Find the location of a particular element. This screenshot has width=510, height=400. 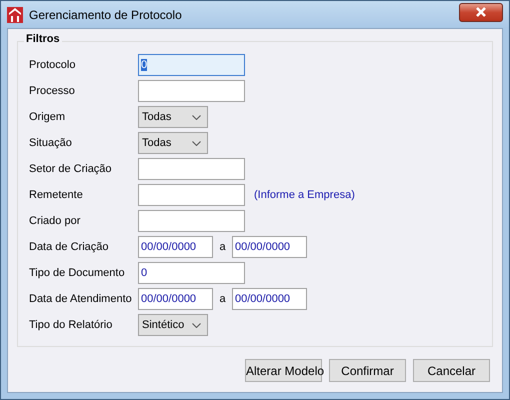

field-label: Protocolo is located at coordinates (52, 65).